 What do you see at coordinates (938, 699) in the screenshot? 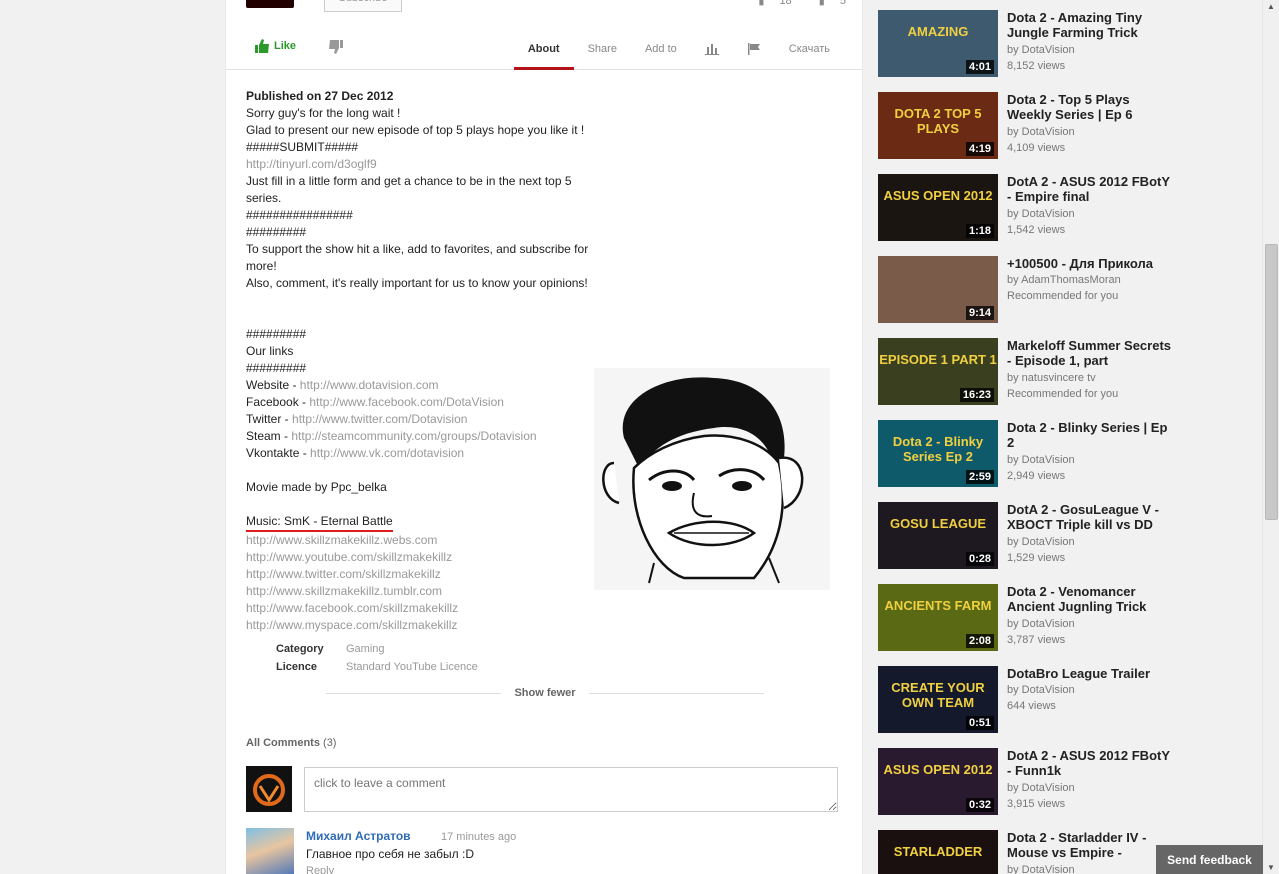
I see `video-thumbnail: CREATE YOUR OWN TEAM 0:51` at bounding box center [938, 699].